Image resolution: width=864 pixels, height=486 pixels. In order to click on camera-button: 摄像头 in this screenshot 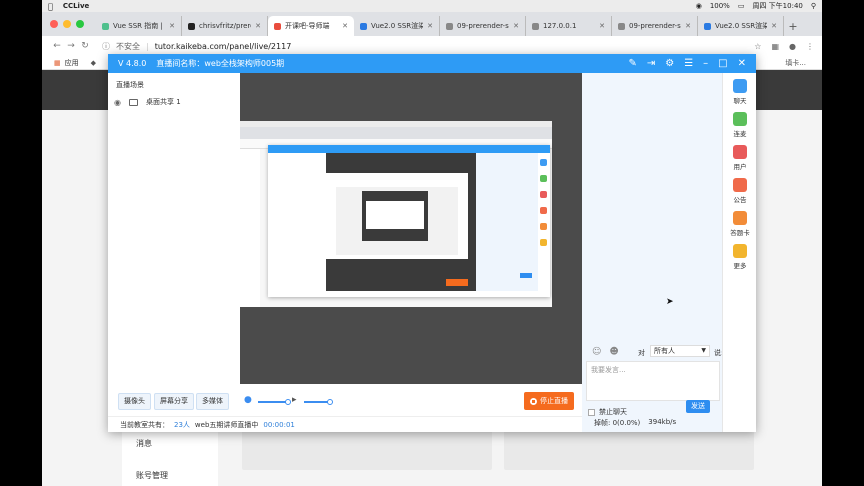, I will do `click(134, 401)`.